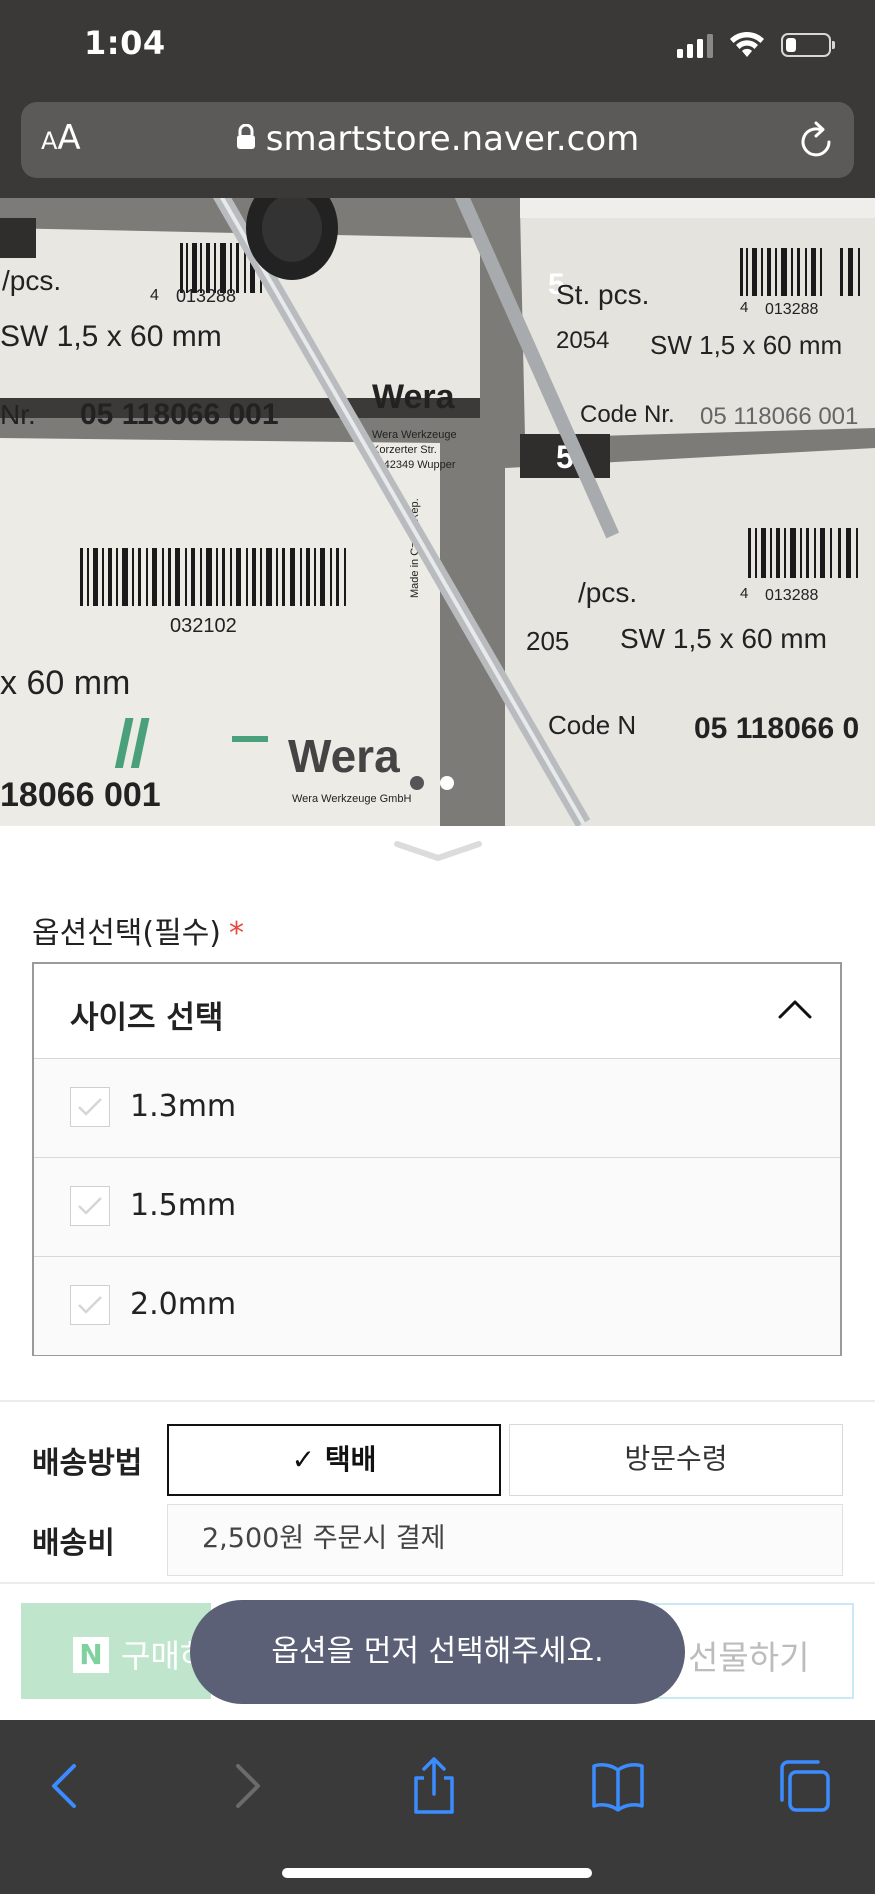 This screenshot has height=1894, width=875. What do you see at coordinates (183, 1304) in the screenshot?
I see `option-label: 2.0mm` at bounding box center [183, 1304].